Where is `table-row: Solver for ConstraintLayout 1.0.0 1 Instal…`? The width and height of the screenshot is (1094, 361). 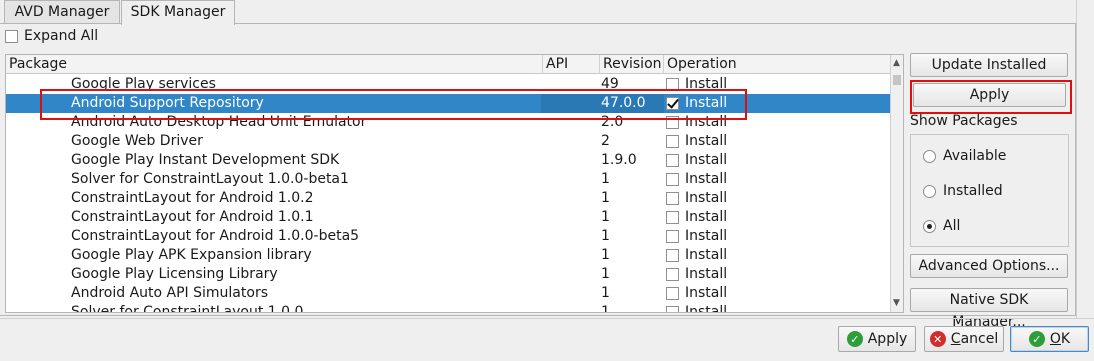
table-row: Solver for ConstraintLayout 1.0.0 1 Instal… is located at coordinates (448, 308).